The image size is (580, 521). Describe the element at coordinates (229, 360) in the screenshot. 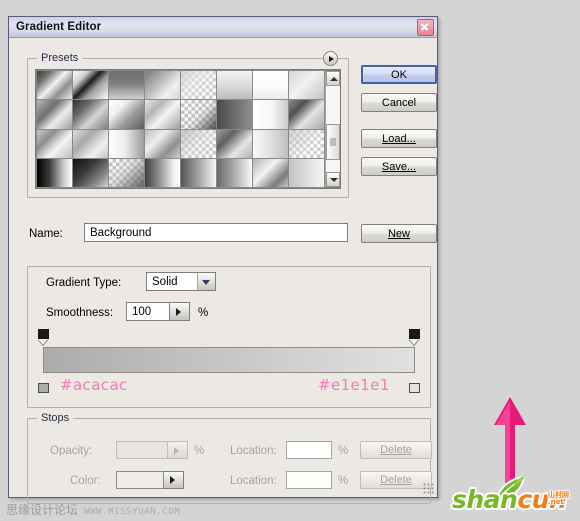

I see `gradient-preview-bar` at that location.